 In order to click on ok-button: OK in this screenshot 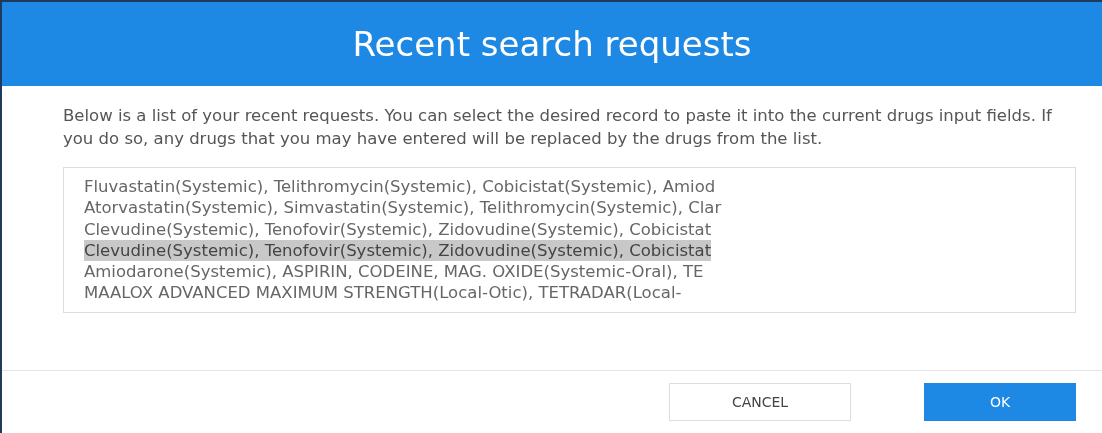, I will do `click(1000, 402)`.